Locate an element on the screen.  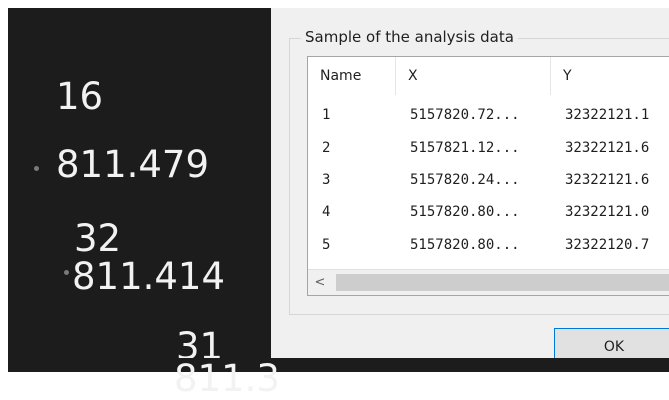
table-row: 1 5157820.72... 32322121.1 is located at coordinates (488, 115).